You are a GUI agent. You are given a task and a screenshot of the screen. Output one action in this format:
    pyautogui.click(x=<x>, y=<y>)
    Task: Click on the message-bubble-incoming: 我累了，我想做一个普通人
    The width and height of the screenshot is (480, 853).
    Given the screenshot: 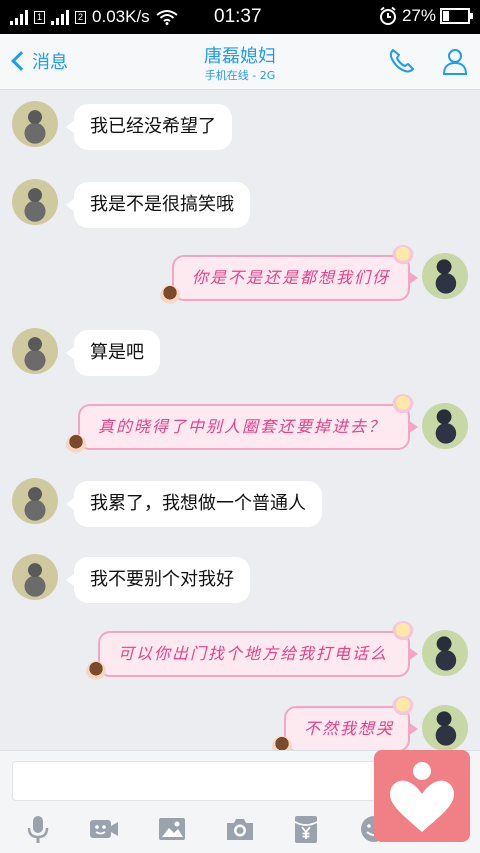 What is the action you would take?
    pyautogui.click(x=194, y=504)
    